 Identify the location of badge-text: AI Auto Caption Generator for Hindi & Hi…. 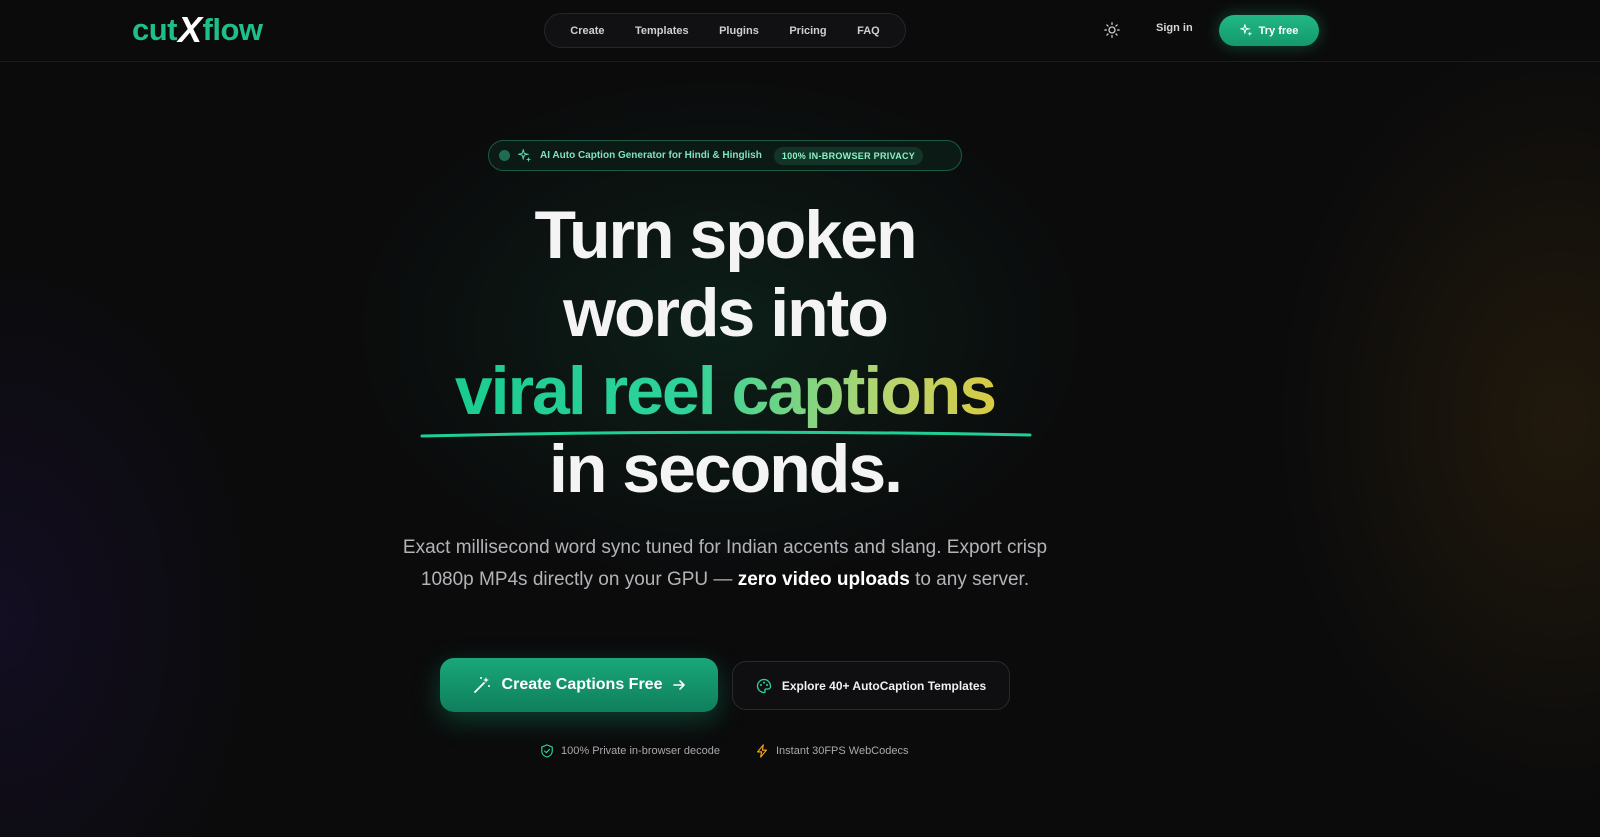
(651, 155).